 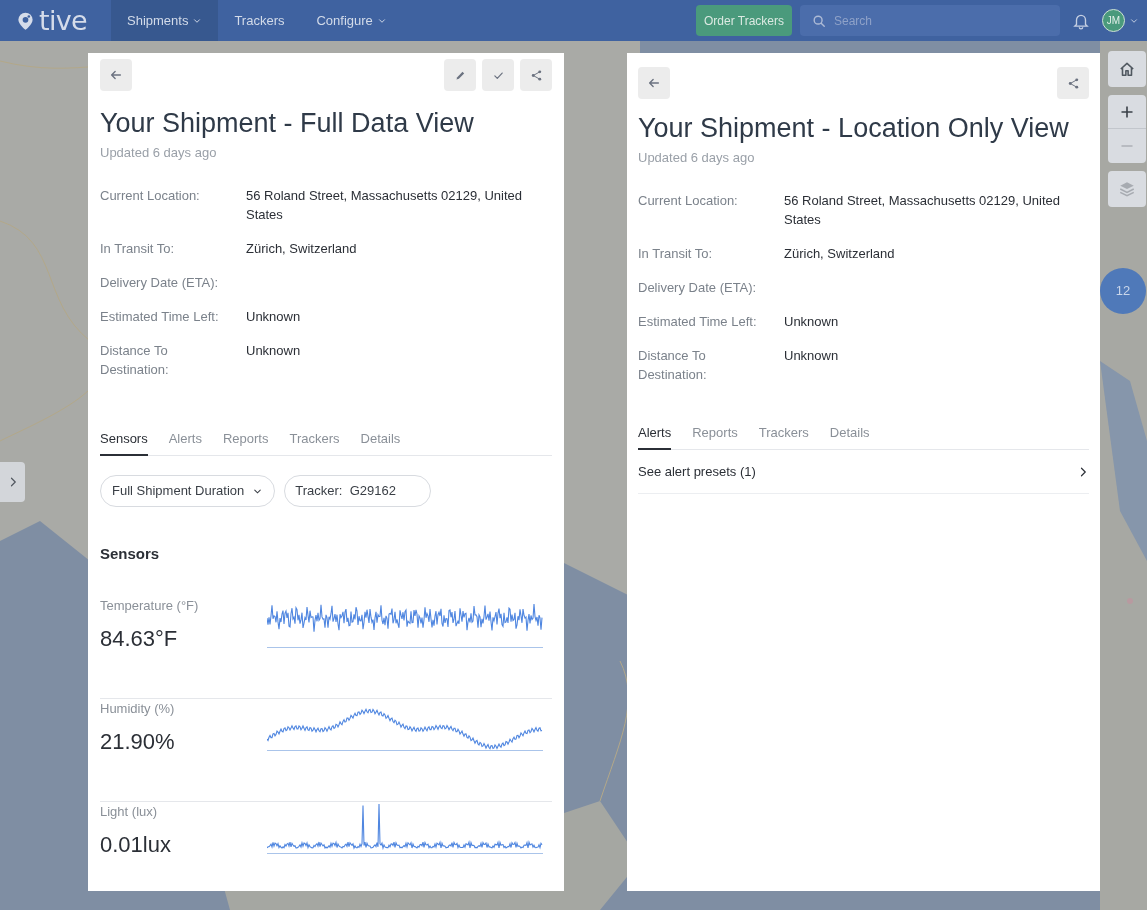 I want to click on panel-title: Your Shipment - Location Only View, so click(x=854, y=128).